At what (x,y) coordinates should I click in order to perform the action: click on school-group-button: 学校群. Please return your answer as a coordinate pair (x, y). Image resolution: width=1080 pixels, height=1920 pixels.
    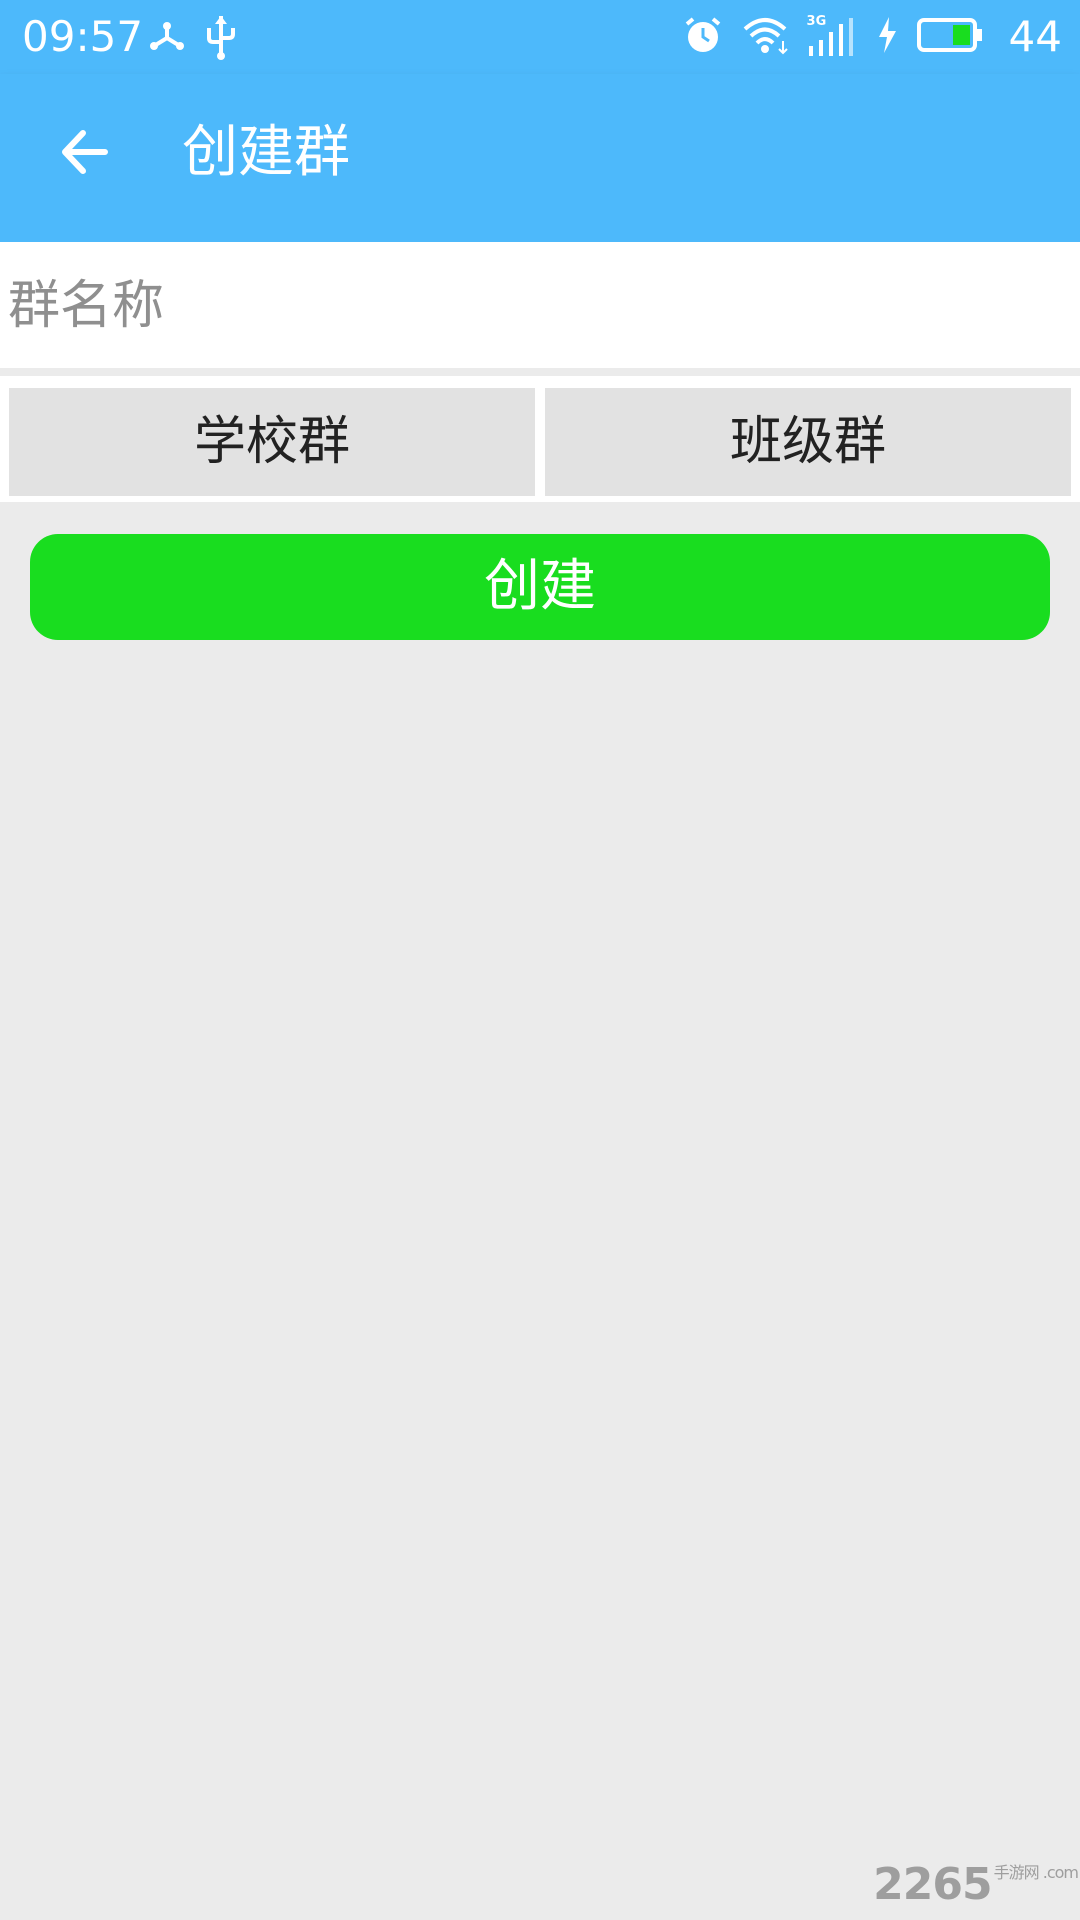
    Looking at the image, I should click on (272, 442).